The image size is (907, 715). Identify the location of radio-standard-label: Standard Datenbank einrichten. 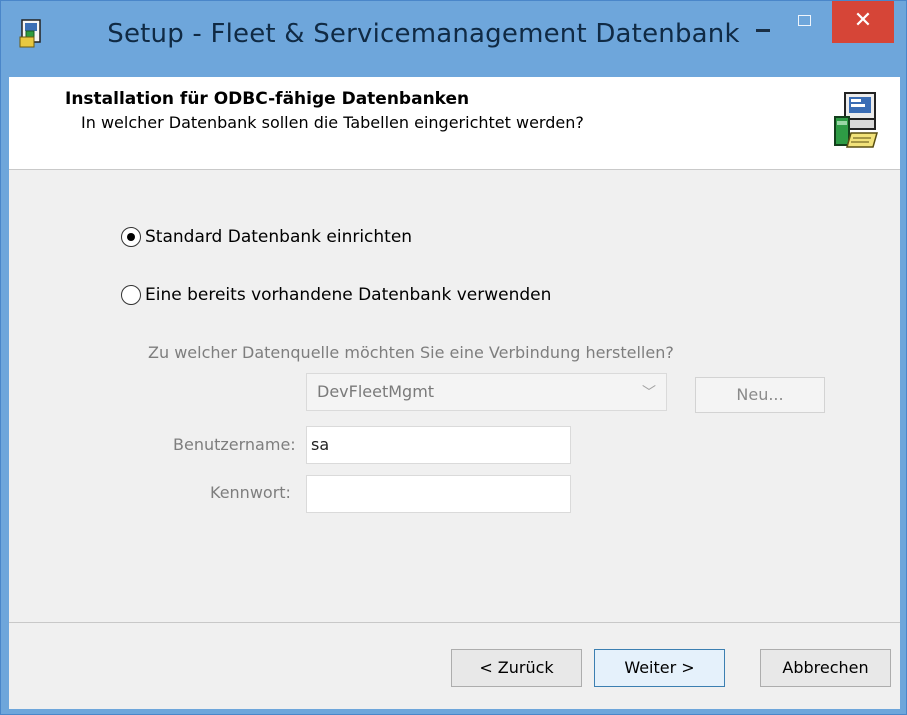
(278, 237).